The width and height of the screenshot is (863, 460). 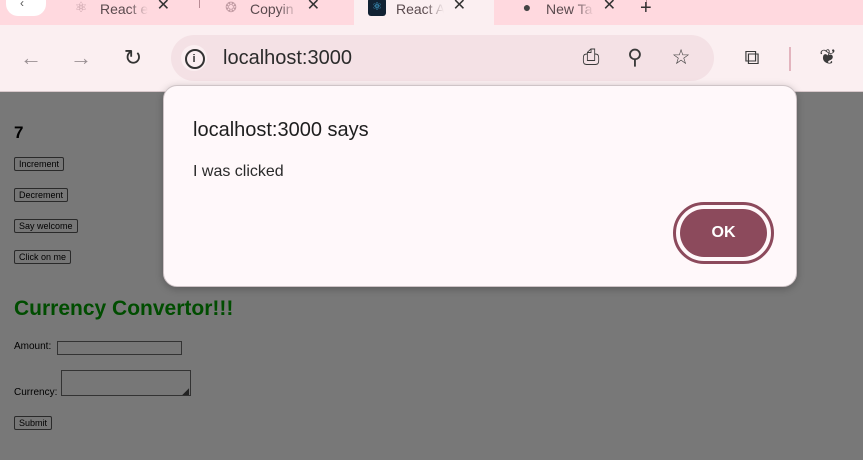 I want to click on new-tab-button: +, so click(x=646, y=12).